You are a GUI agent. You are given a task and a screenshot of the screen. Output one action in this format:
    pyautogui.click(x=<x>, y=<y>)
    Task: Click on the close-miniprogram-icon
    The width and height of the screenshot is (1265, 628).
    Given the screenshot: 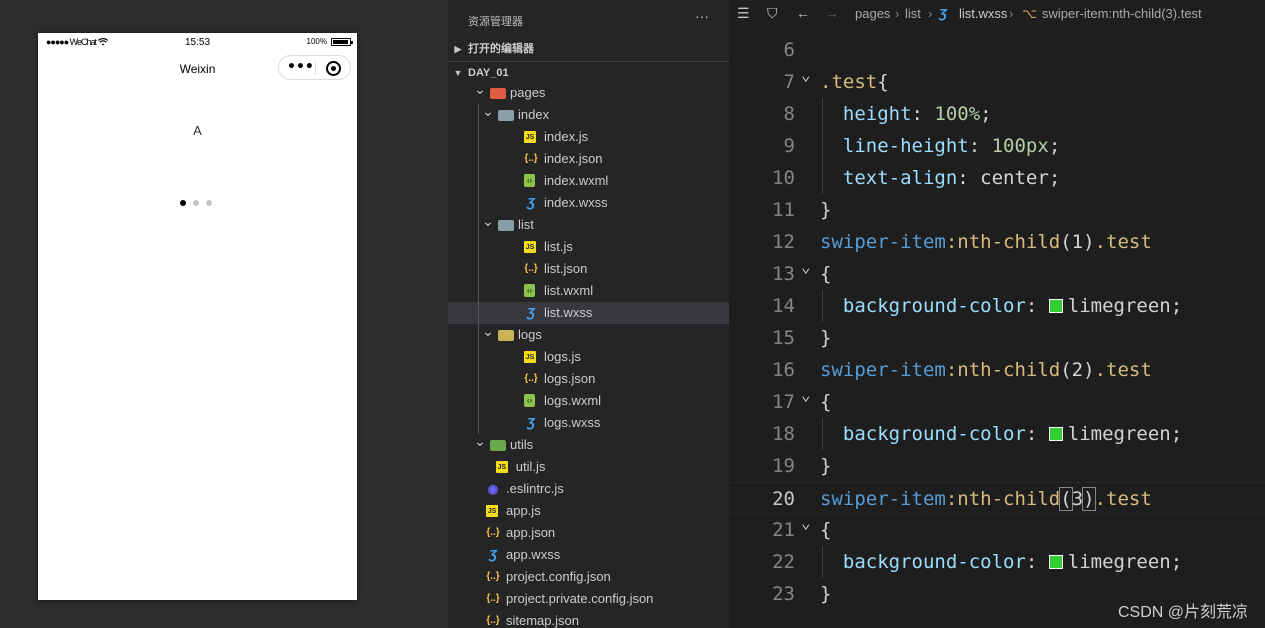 What is the action you would take?
    pyautogui.click(x=333, y=68)
    